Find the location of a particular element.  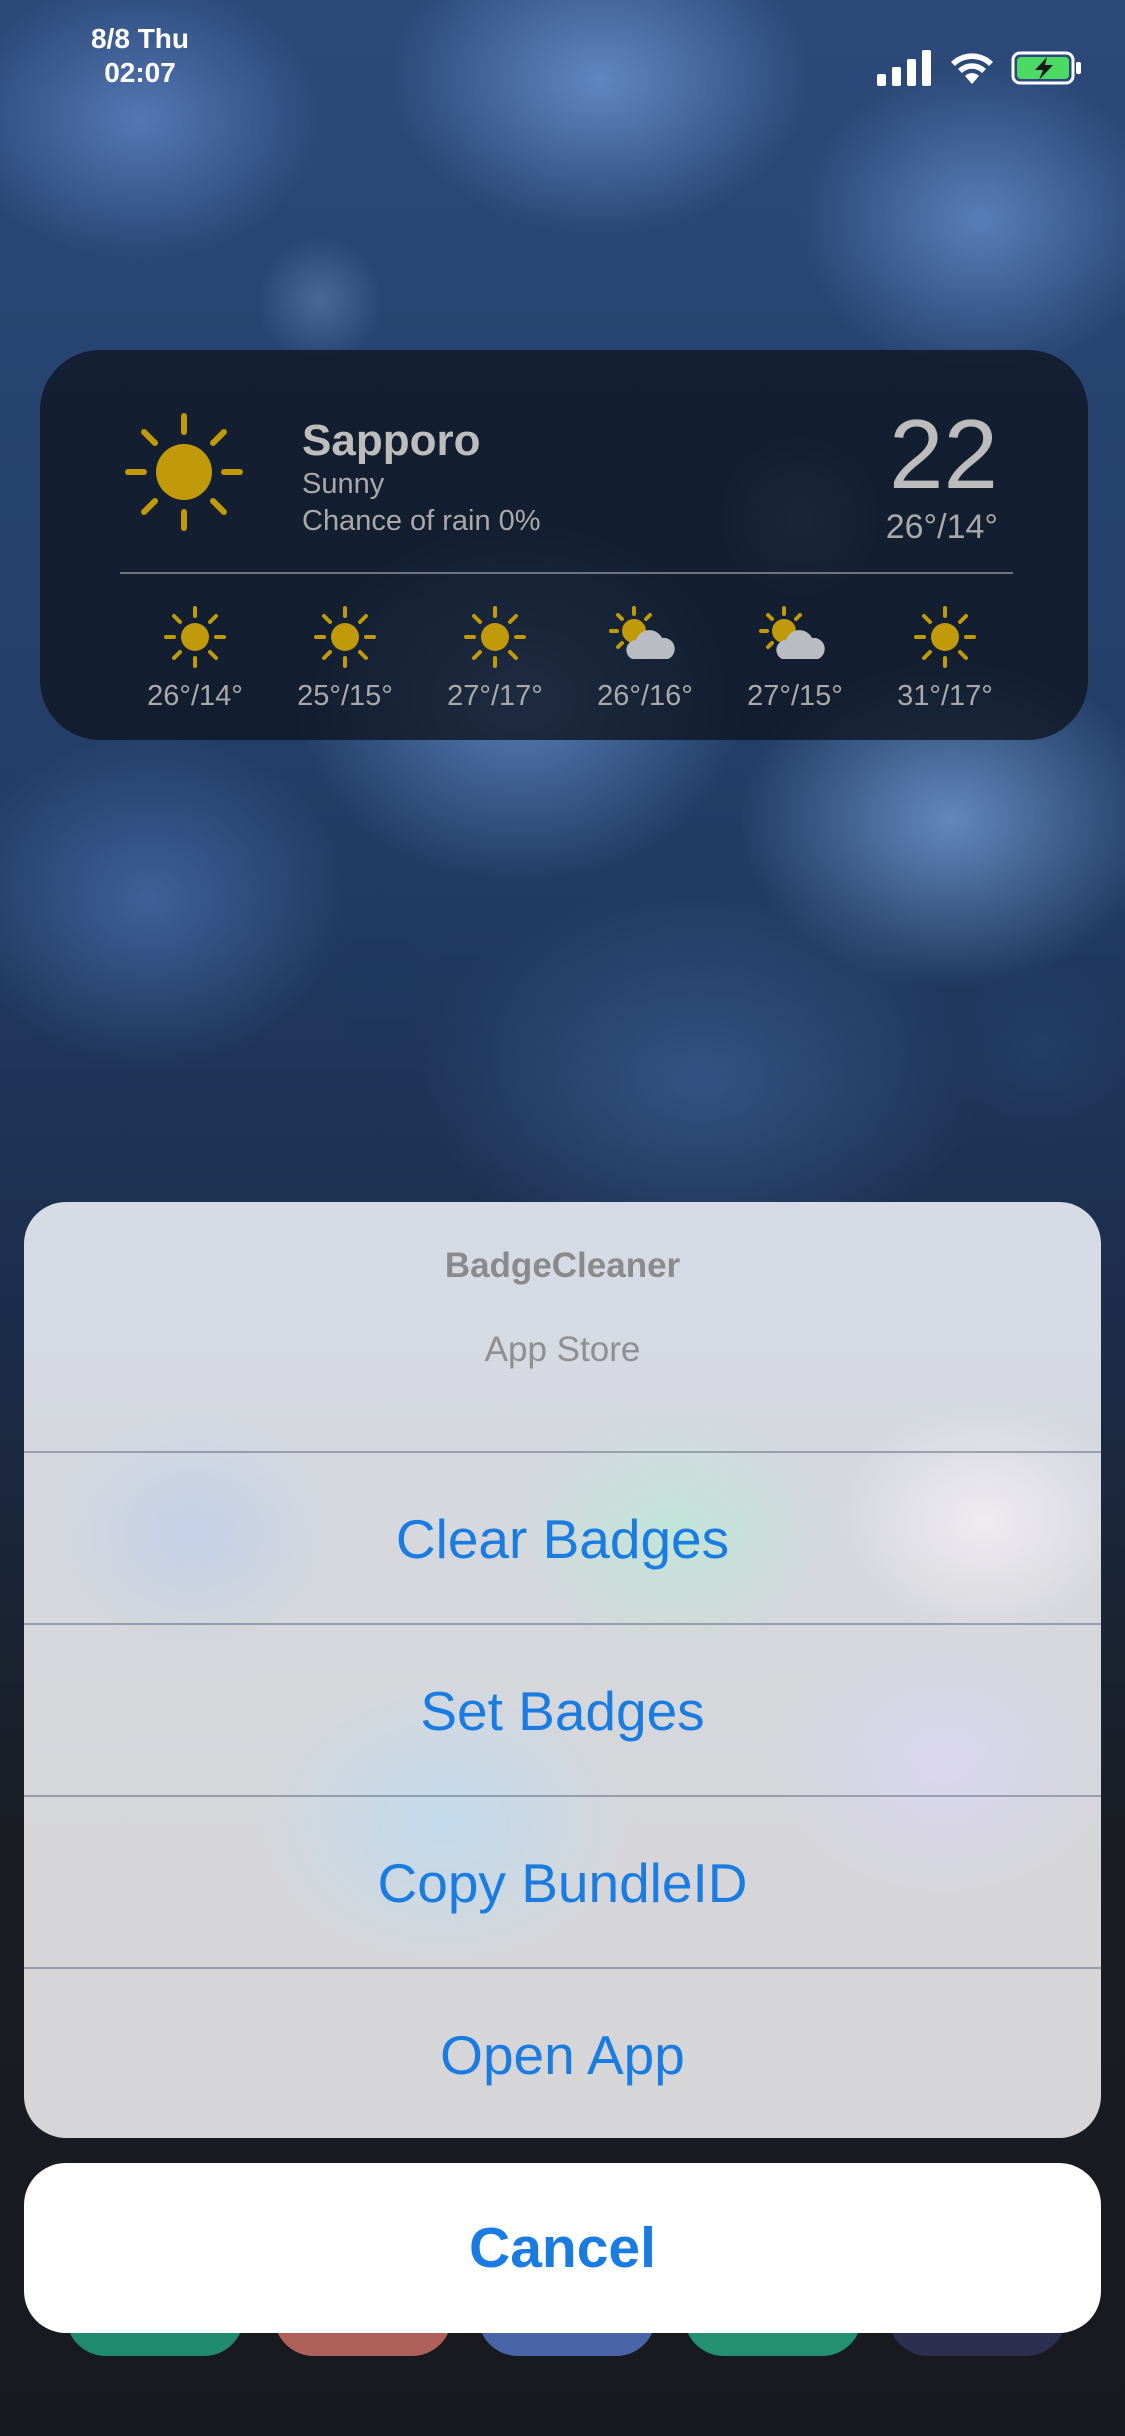

forecast-day: 27°/15° is located at coordinates (795, 656).